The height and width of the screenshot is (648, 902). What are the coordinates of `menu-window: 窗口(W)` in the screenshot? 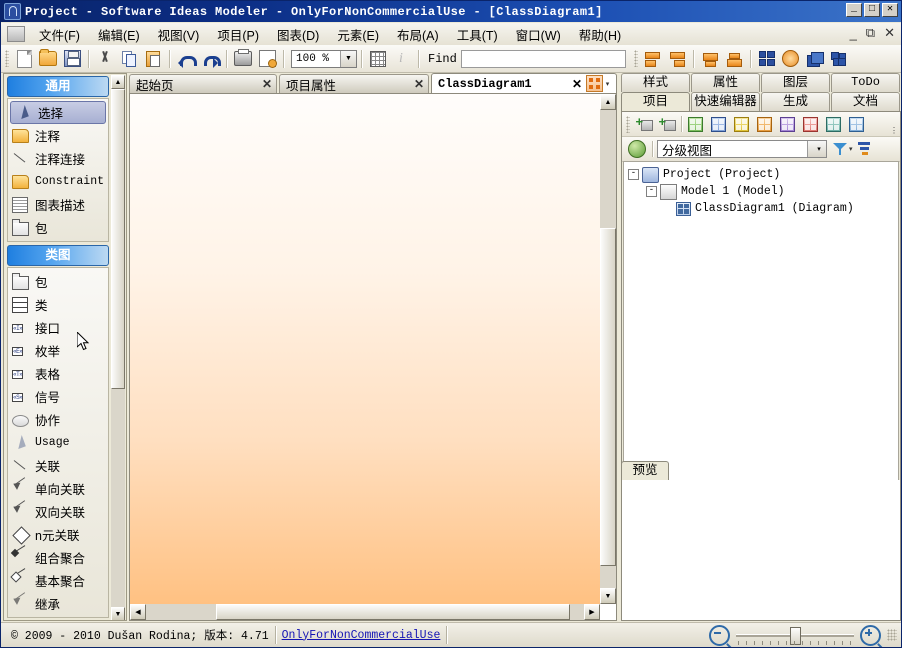 It's located at (538, 34).